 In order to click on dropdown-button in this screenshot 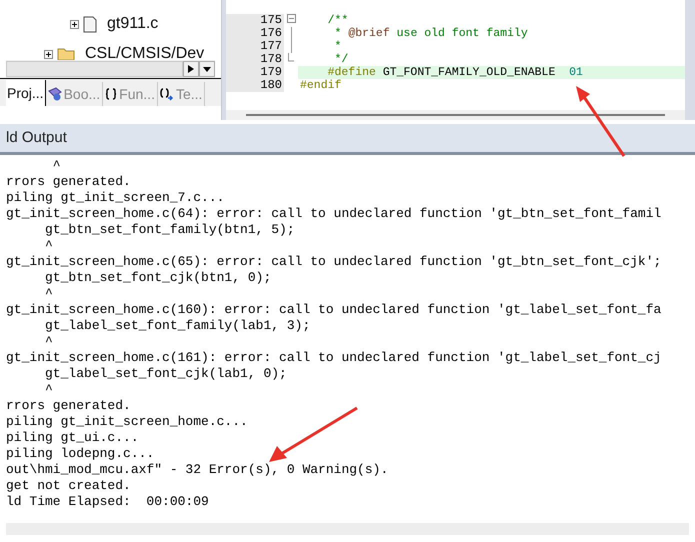, I will do `click(207, 69)`.